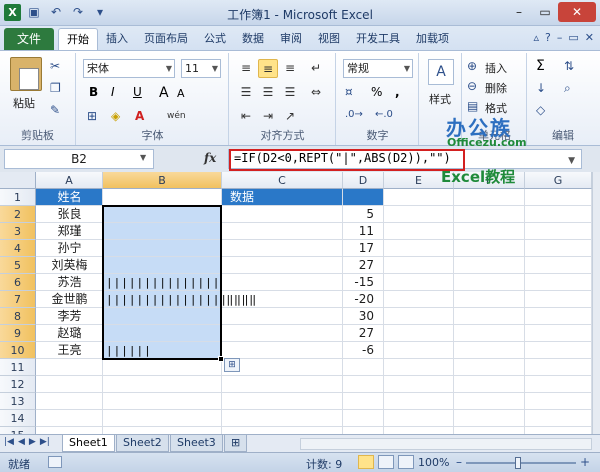 The image size is (600, 472). I want to click on copy-icon: ❐, so click(55, 88).